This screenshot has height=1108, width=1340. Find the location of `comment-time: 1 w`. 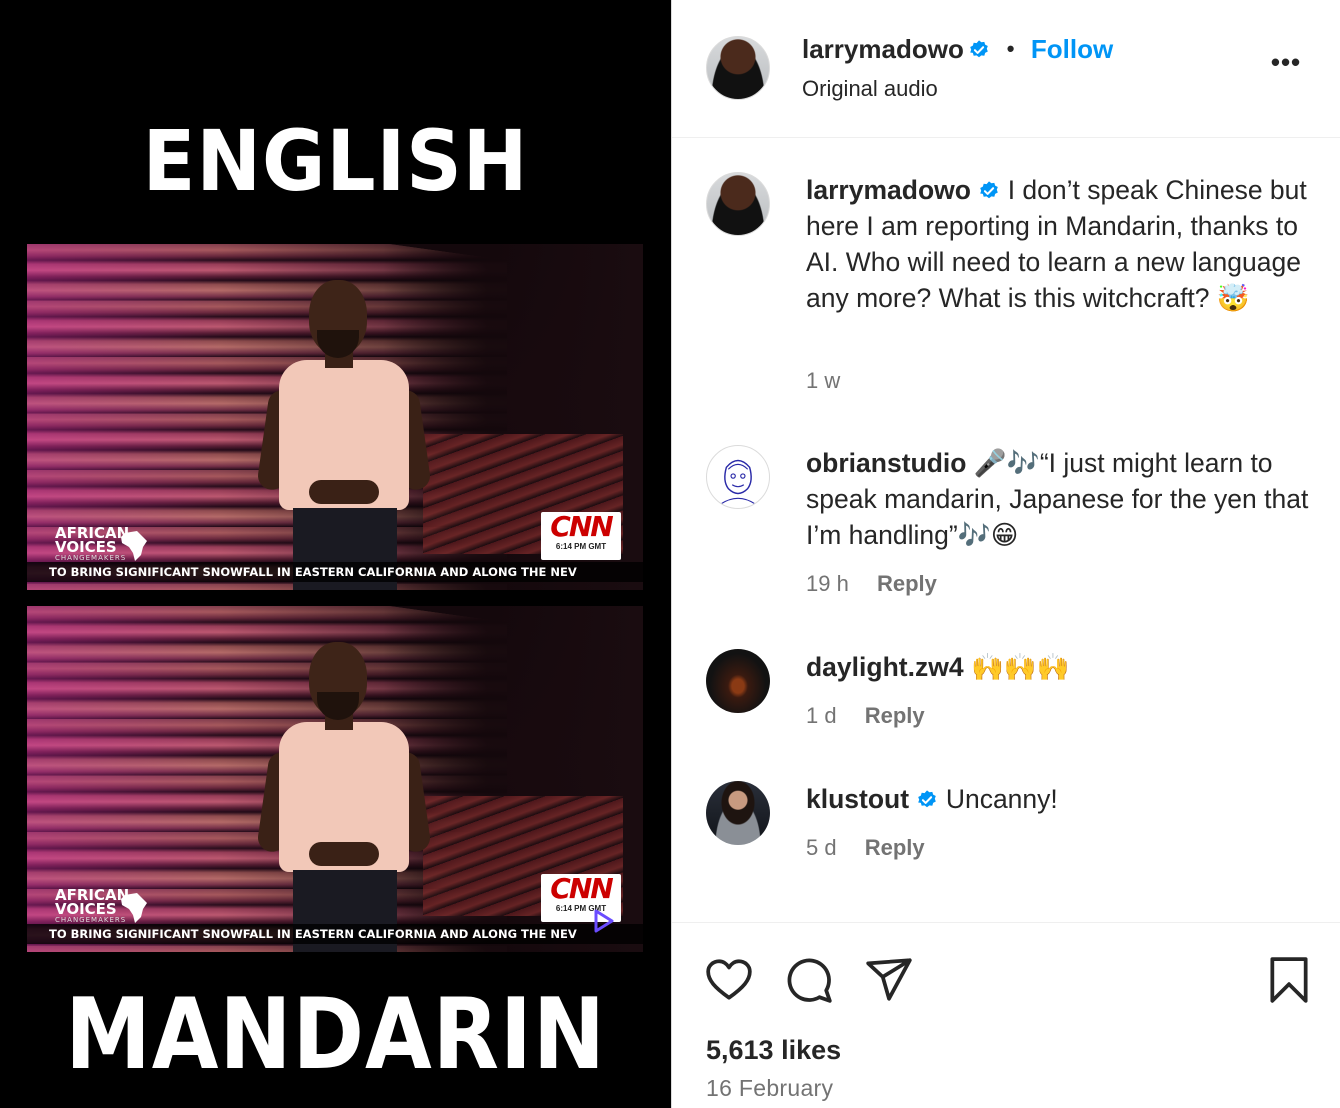

comment-time: 1 w is located at coordinates (823, 380).